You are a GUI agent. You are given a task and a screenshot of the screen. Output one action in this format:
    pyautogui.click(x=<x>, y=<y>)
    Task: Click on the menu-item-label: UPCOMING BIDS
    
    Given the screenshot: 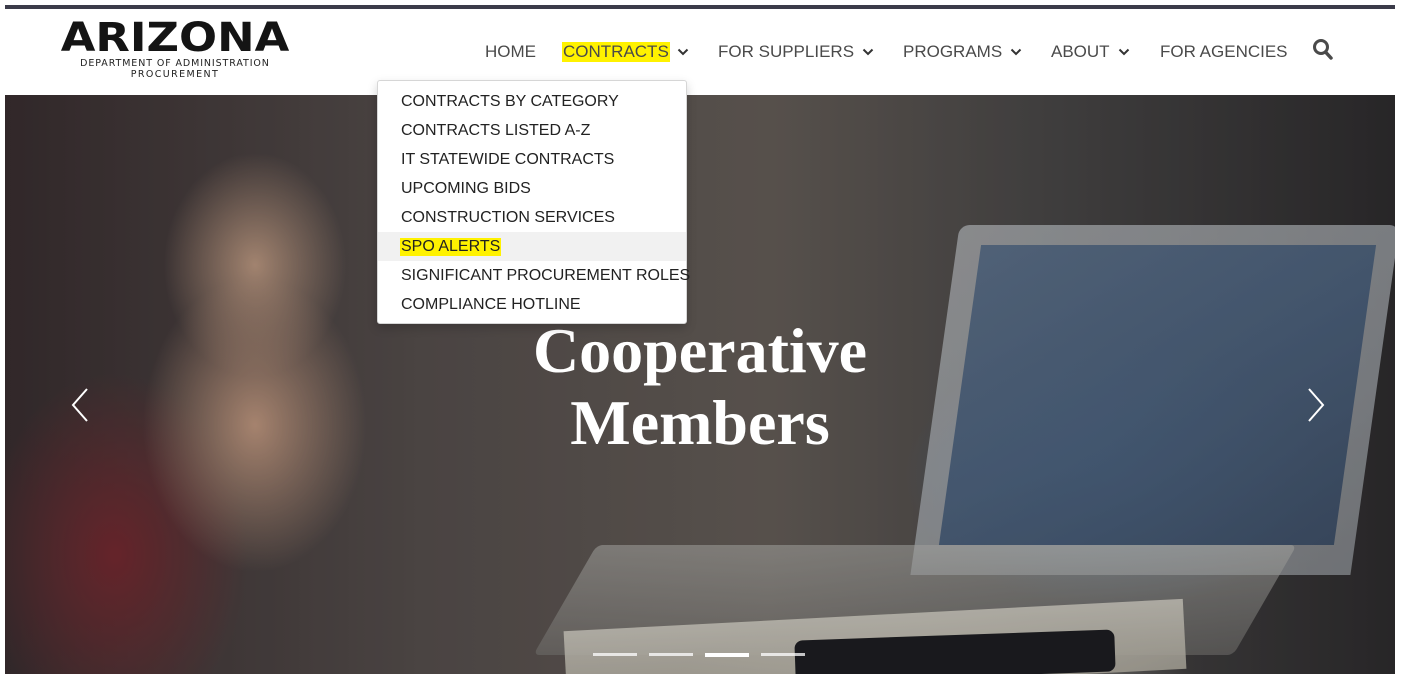 What is the action you would take?
    pyautogui.click(x=466, y=188)
    